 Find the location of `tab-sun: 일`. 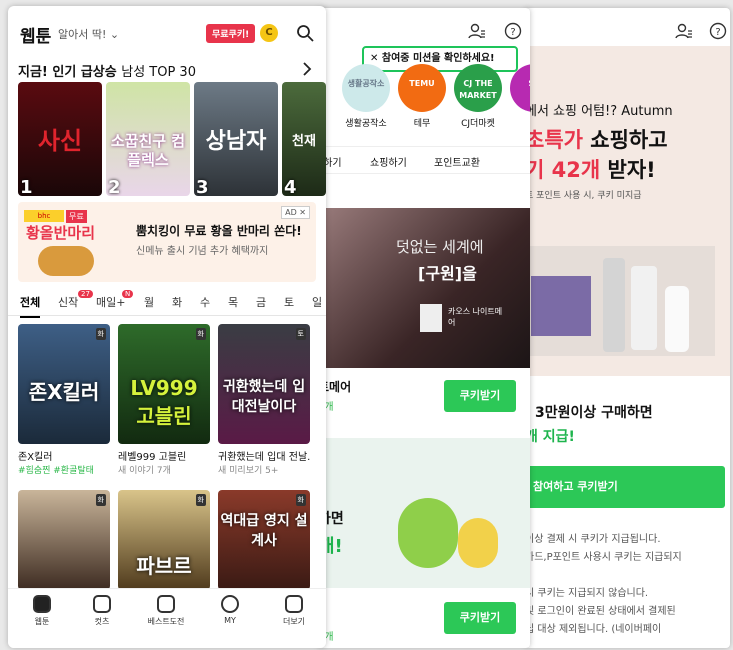

tab-sun: 일 is located at coordinates (317, 302).